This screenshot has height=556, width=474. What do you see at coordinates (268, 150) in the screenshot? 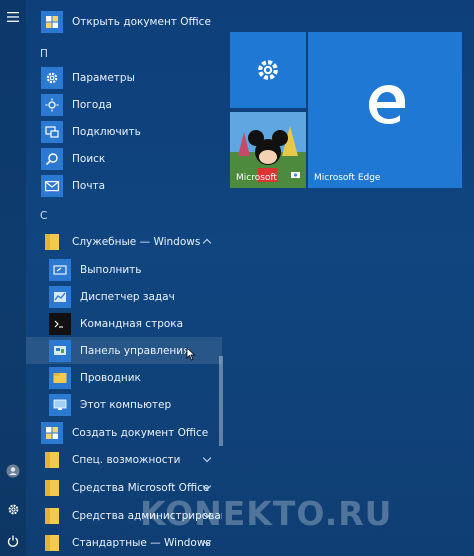
I see `tile-photos: Microsoft` at bounding box center [268, 150].